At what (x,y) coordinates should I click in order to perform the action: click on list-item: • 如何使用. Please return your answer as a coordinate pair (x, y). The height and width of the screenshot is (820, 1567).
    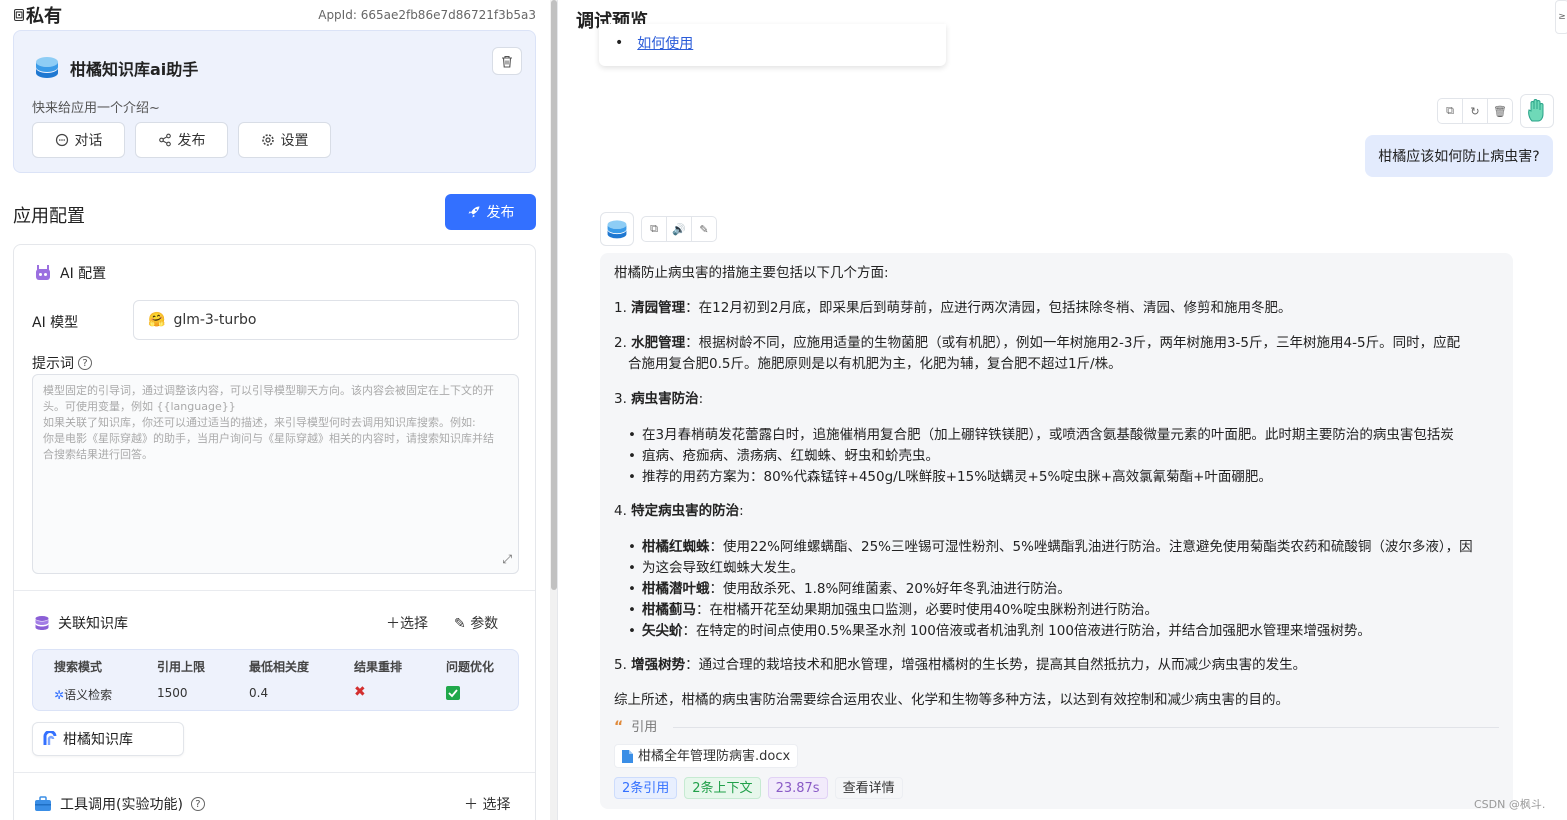
    Looking at the image, I should click on (654, 43).